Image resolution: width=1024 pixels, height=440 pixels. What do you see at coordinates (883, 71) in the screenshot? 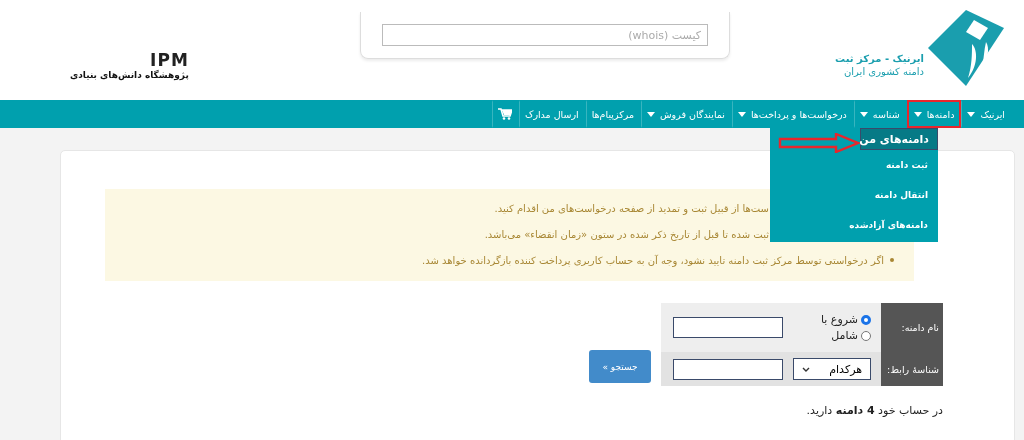
I see `logo-subtitle: دامنه کشوری ایران` at bounding box center [883, 71].